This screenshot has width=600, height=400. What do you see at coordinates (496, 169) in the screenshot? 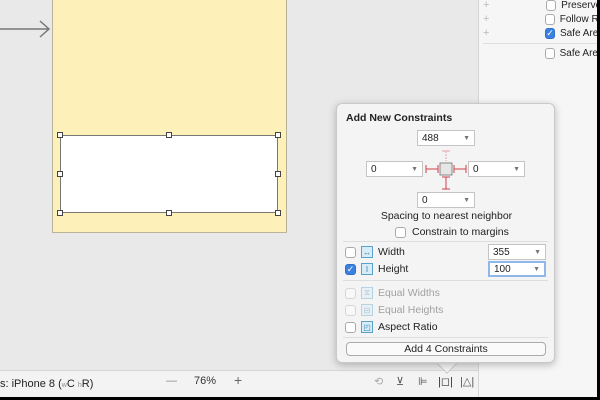
I see `trailing-spacing-dropdown: 0 ▼` at bounding box center [496, 169].